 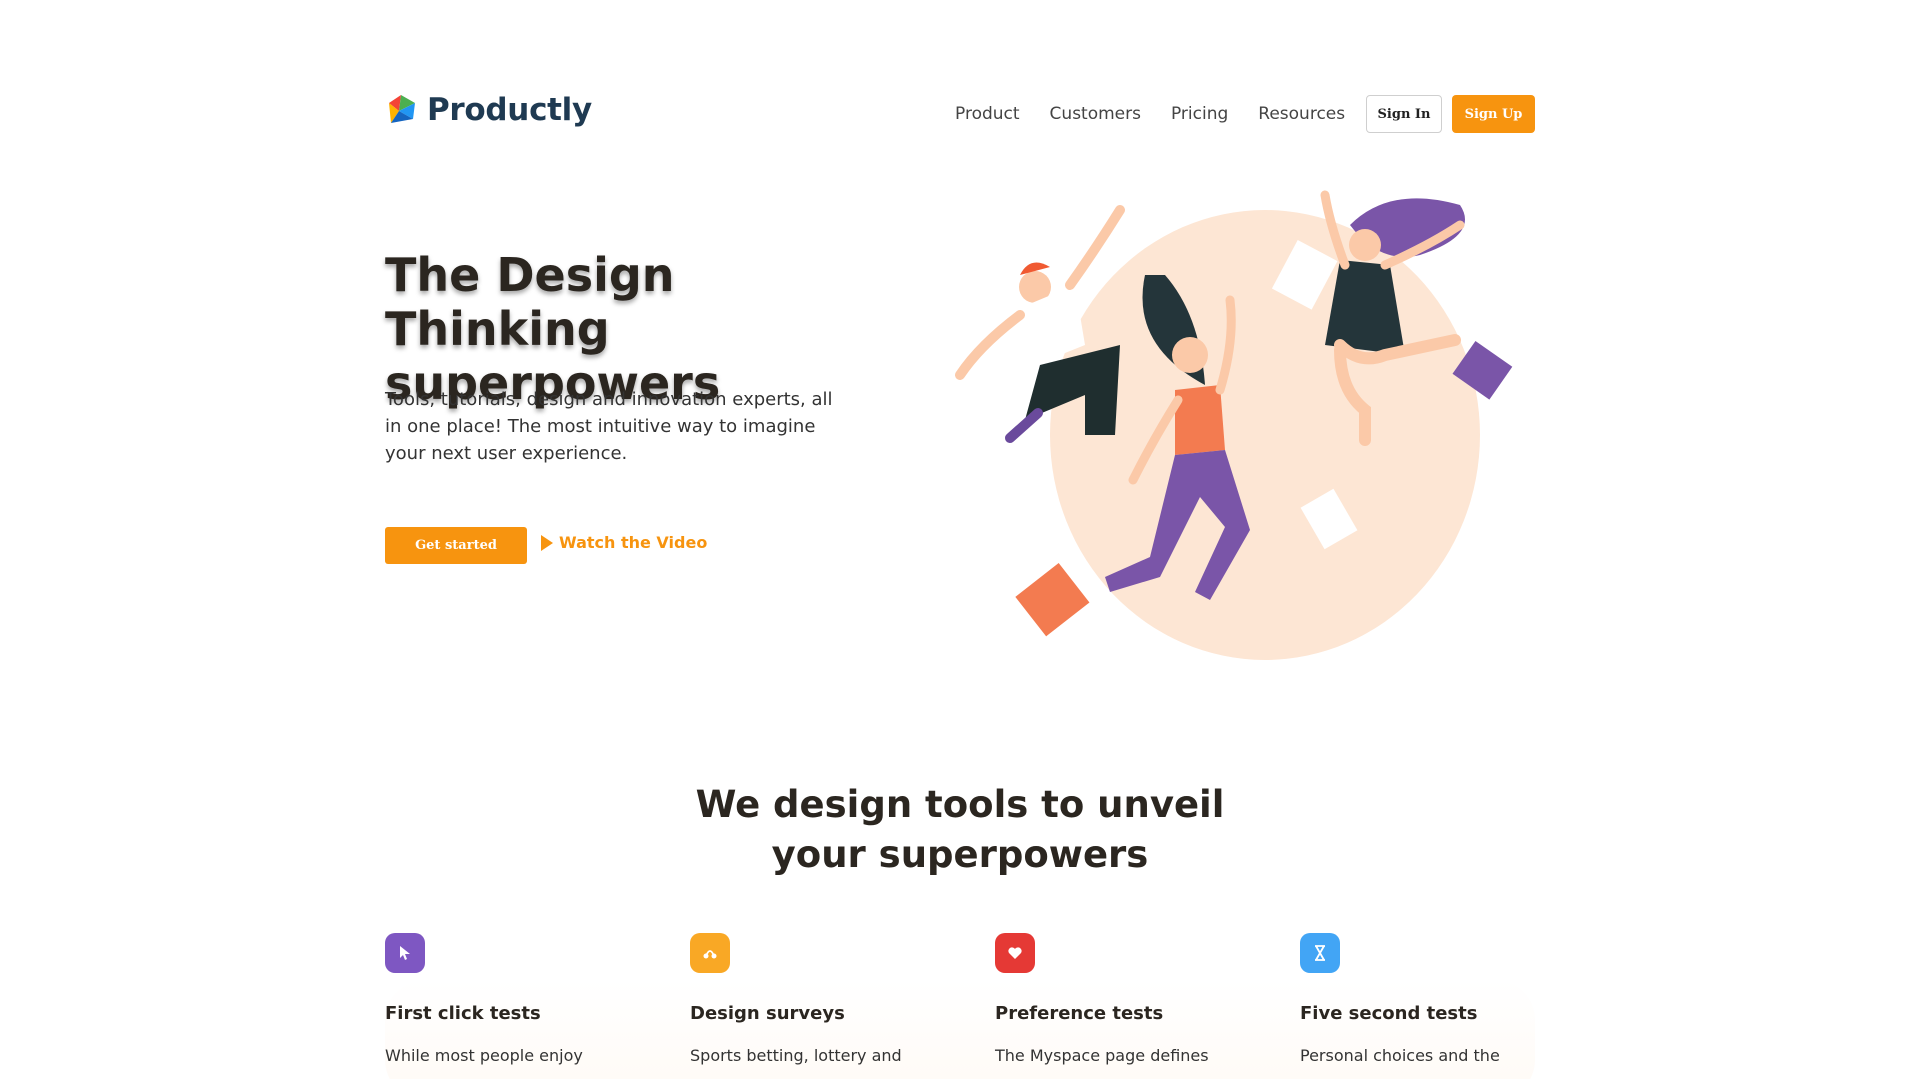 I want to click on sign-in-button: Sign In, so click(x=1404, y=114).